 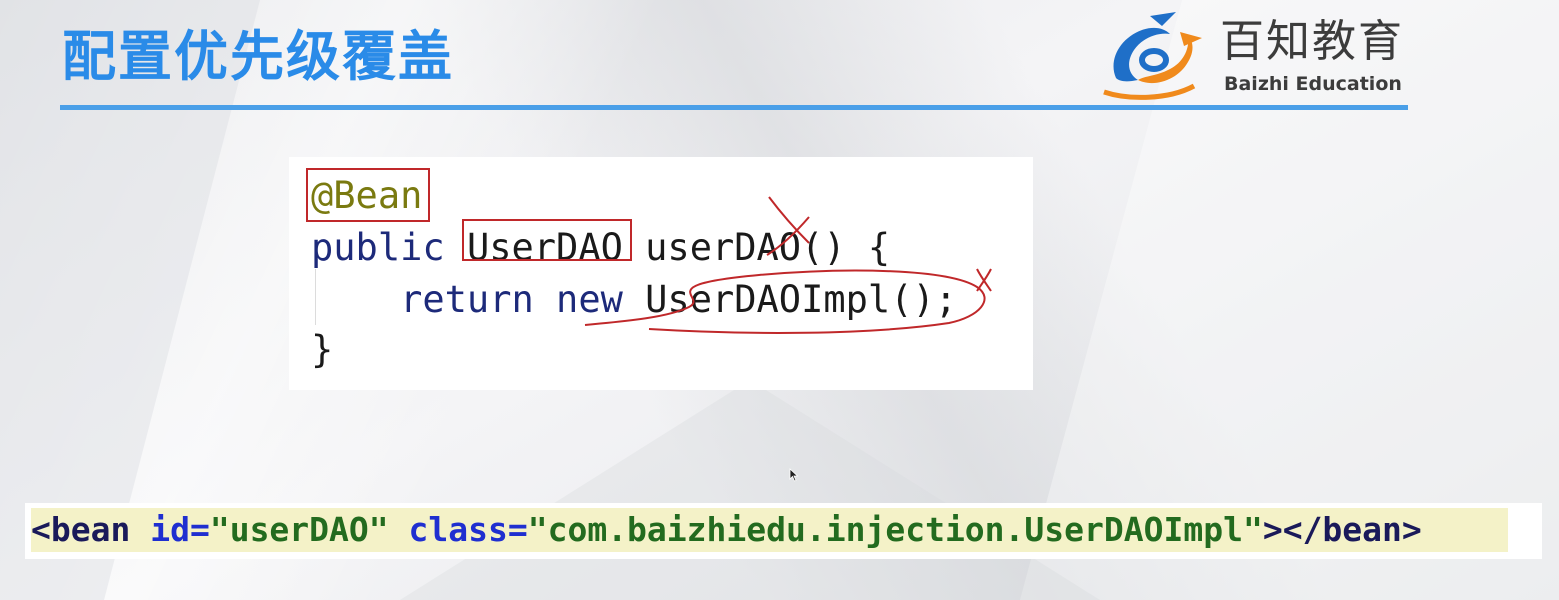 I want to click on return-type: UserDAO, so click(x=544, y=247).